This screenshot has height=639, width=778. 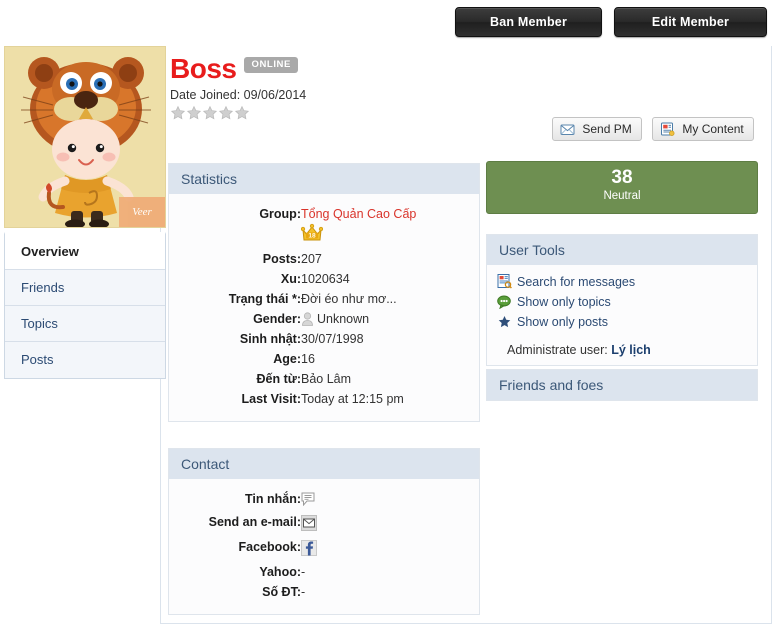 I want to click on stat-key: Group:, so click(x=280, y=214).